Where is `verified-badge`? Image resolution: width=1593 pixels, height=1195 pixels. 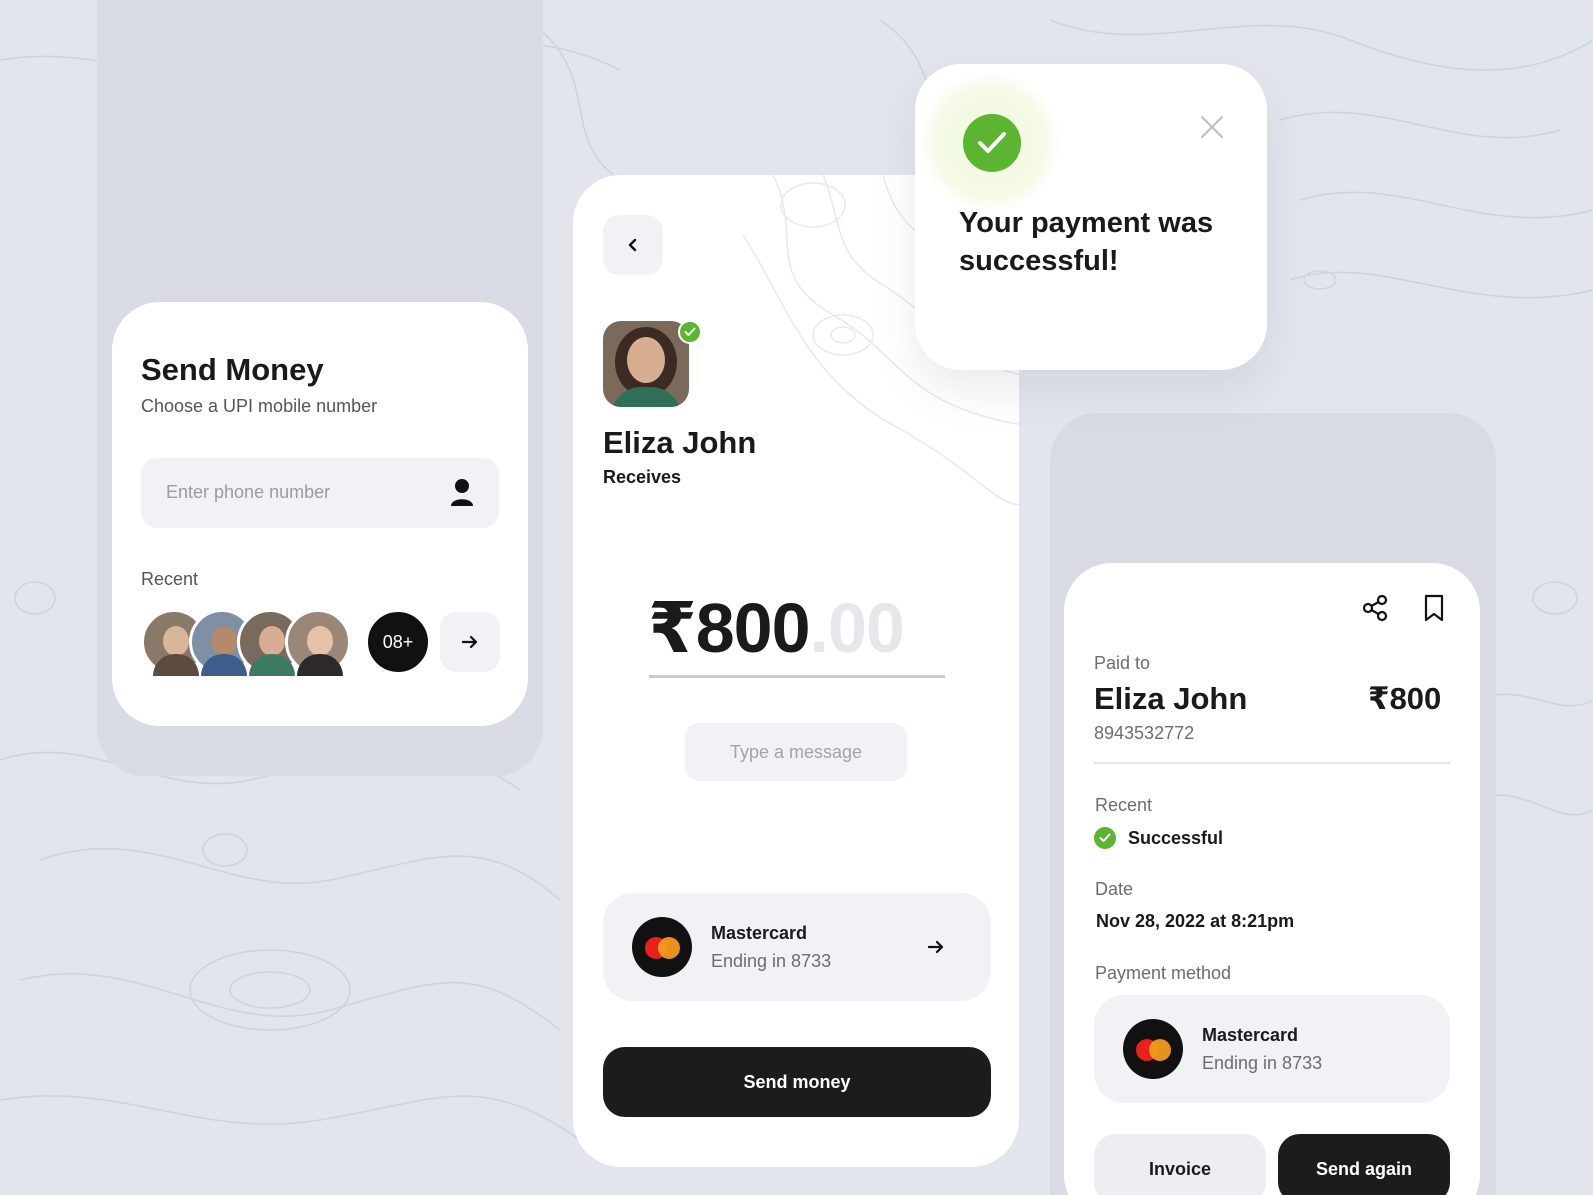 verified-badge is located at coordinates (690, 332).